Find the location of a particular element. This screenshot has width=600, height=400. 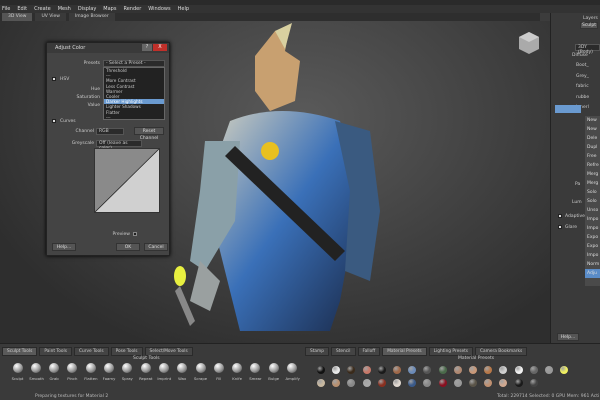

curves-checkbox is located at coordinates (54, 121).